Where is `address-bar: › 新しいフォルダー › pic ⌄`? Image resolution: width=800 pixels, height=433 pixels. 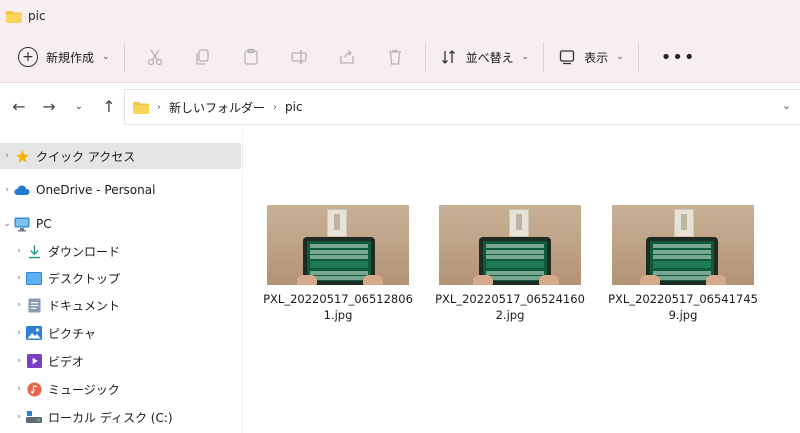
address-bar: › 新しいフォルダー › pic ⌄ is located at coordinates (462, 107).